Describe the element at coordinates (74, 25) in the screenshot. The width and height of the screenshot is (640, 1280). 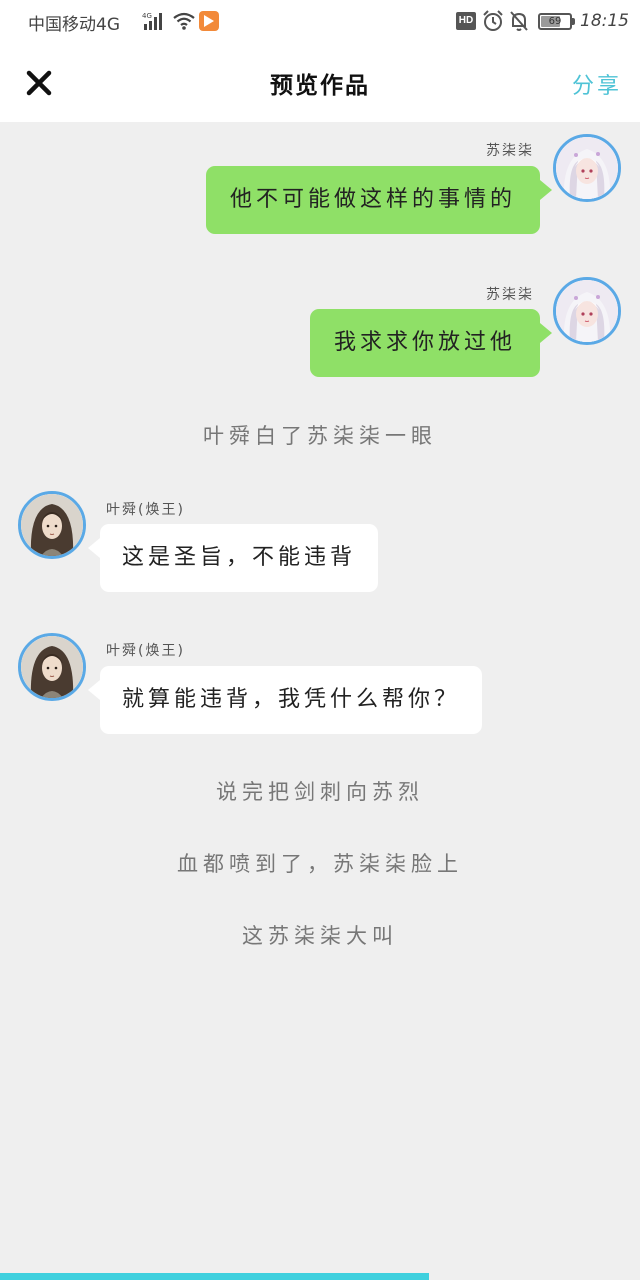
I see `carrier-label: 中国移动4G` at that location.